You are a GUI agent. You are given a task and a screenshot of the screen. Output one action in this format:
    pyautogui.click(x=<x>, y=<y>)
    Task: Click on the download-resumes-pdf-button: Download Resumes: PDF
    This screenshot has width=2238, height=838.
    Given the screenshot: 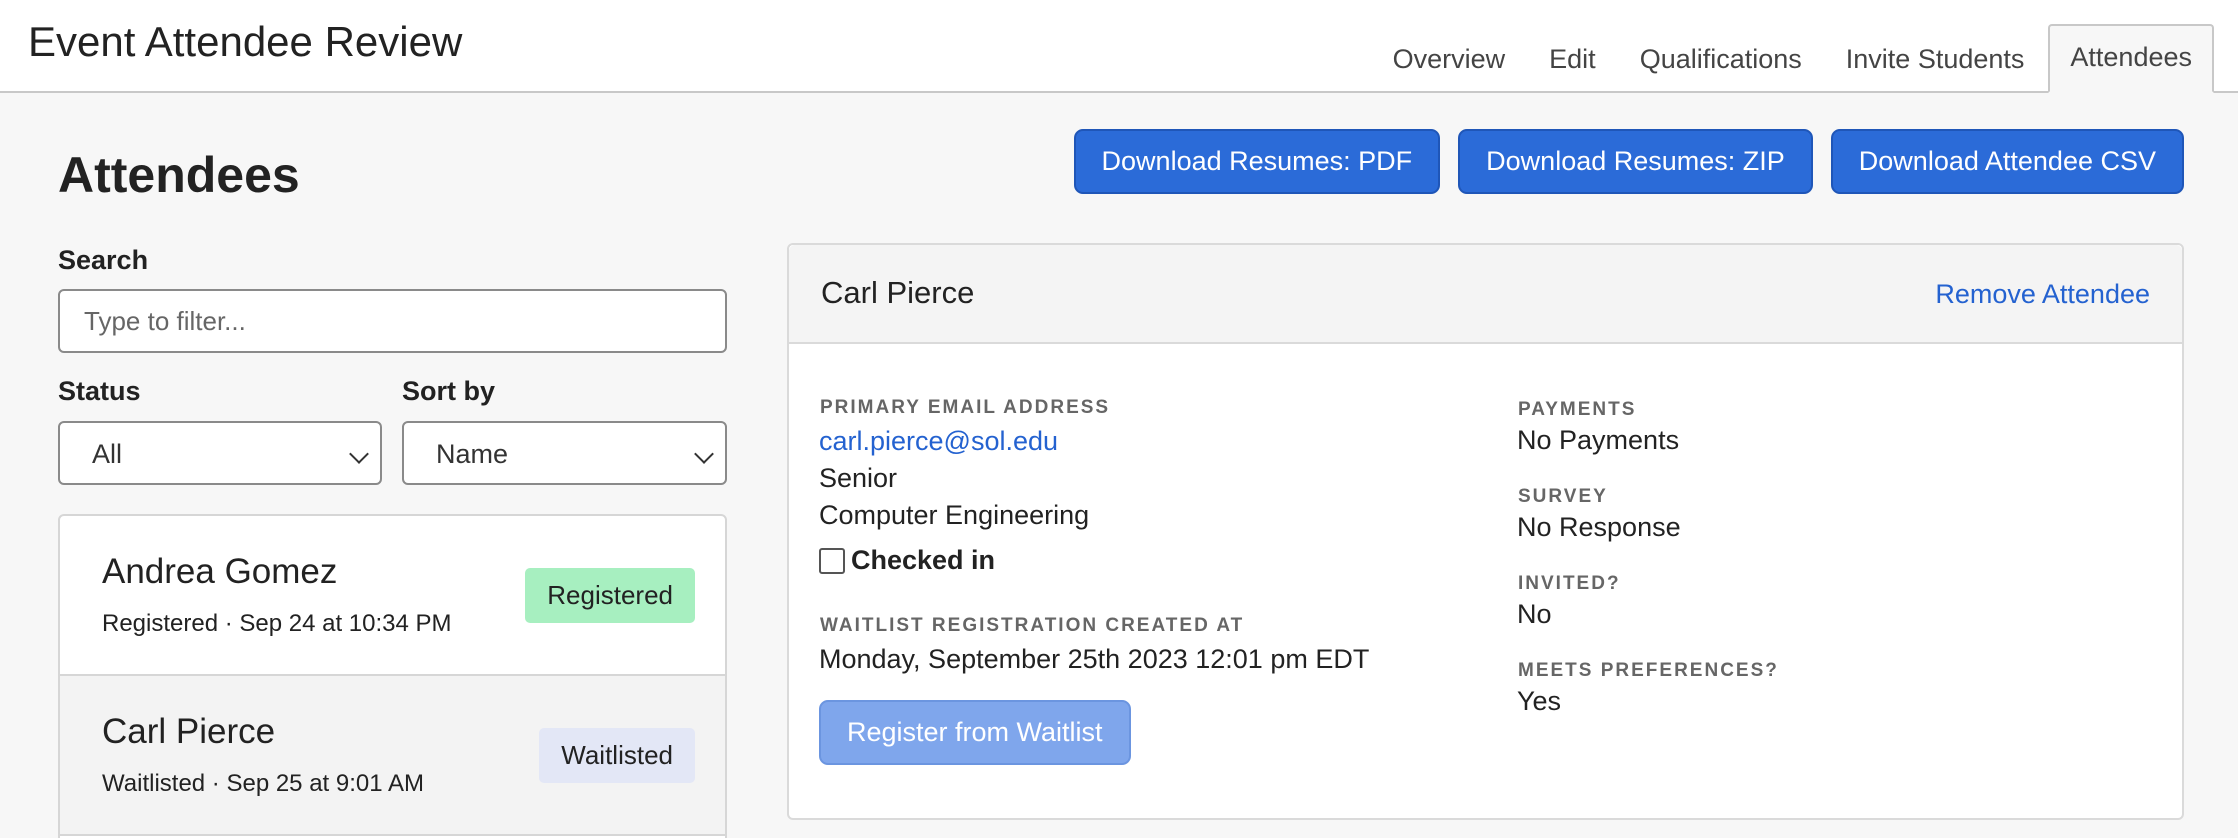 What is the action you would take?
    pyautogui.click(x=1257, y=161)
    